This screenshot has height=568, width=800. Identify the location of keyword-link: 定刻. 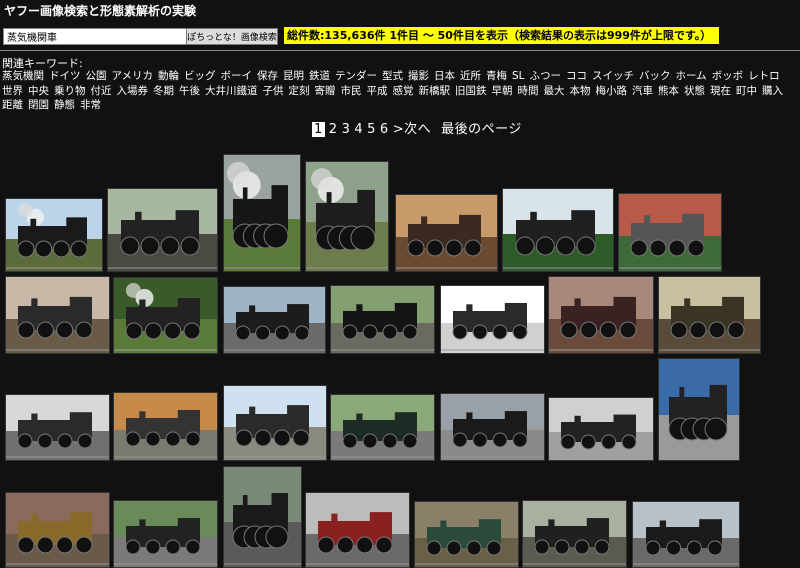
(299, 91).